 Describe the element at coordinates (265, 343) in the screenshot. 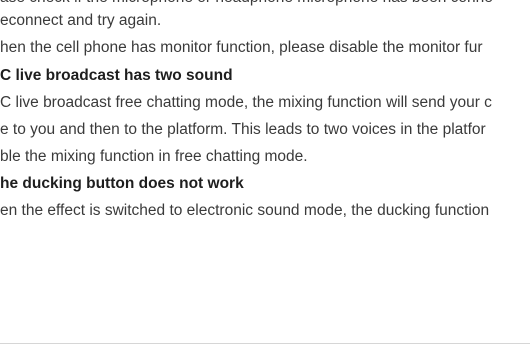

I see `bottom-divider` at that location.